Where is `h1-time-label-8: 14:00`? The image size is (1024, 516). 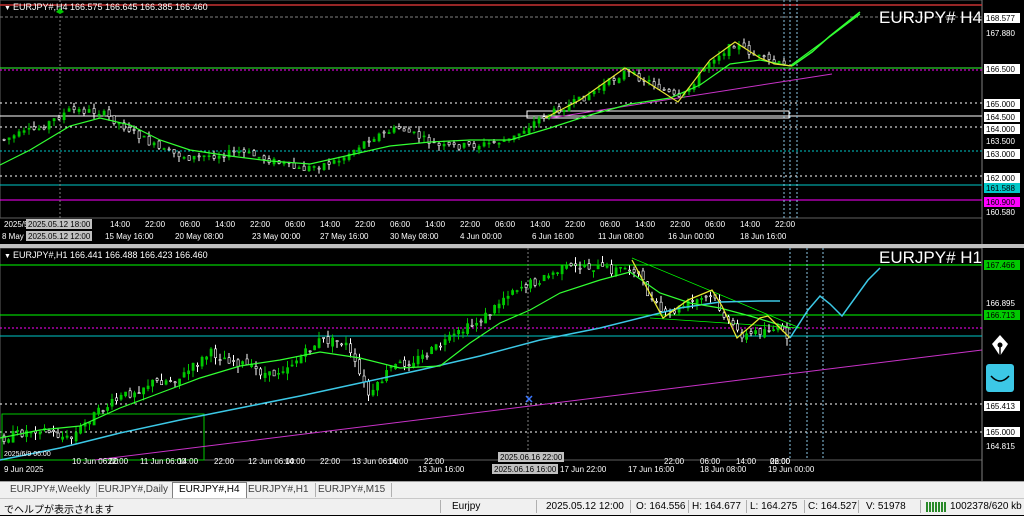 h1-time-label-8: 14:00 is located at coordinates (295, 461).